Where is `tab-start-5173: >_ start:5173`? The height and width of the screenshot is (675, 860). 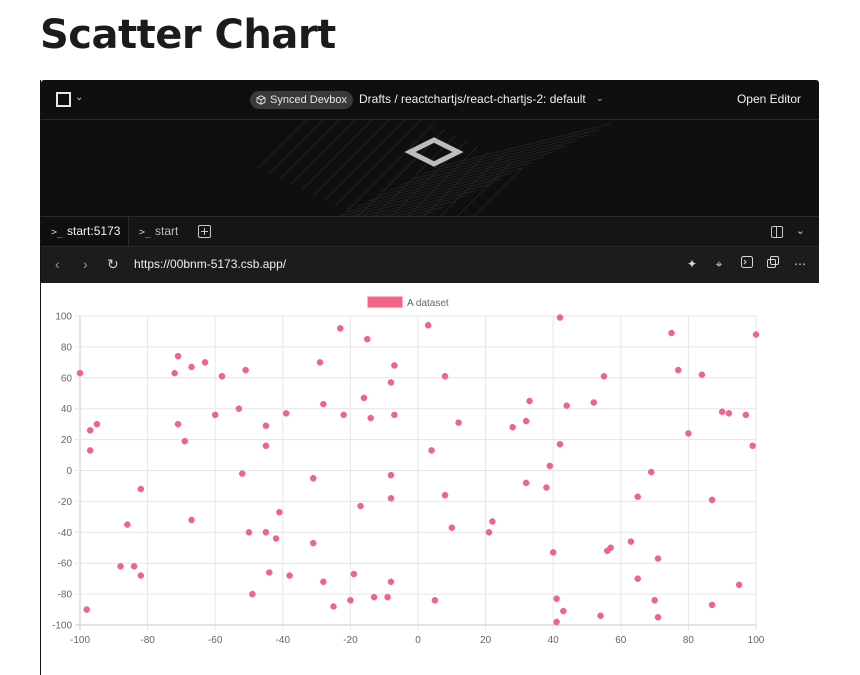
tab-start-5173: >_ start:5173 is located at coordinates (85, 231).